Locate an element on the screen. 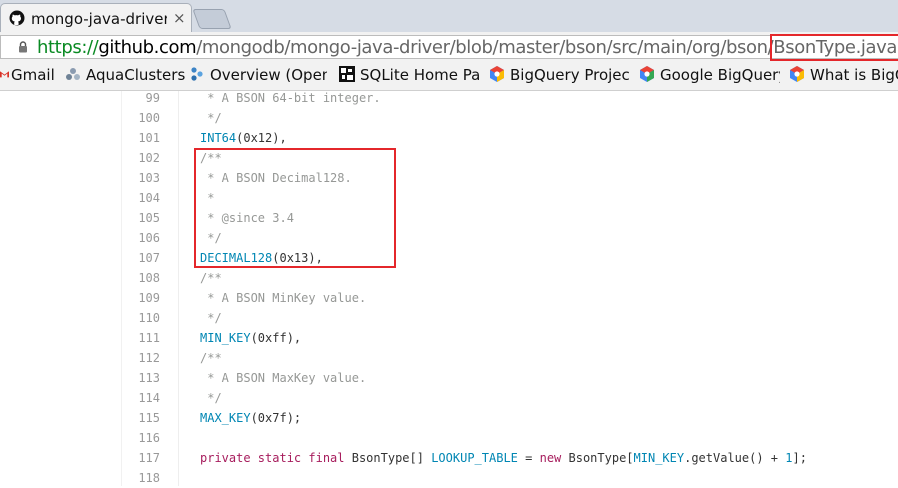 The height and width of the screenshot is (488, 898). code-line: 105 * @since 3.4 is located at coordinates (449, 218).